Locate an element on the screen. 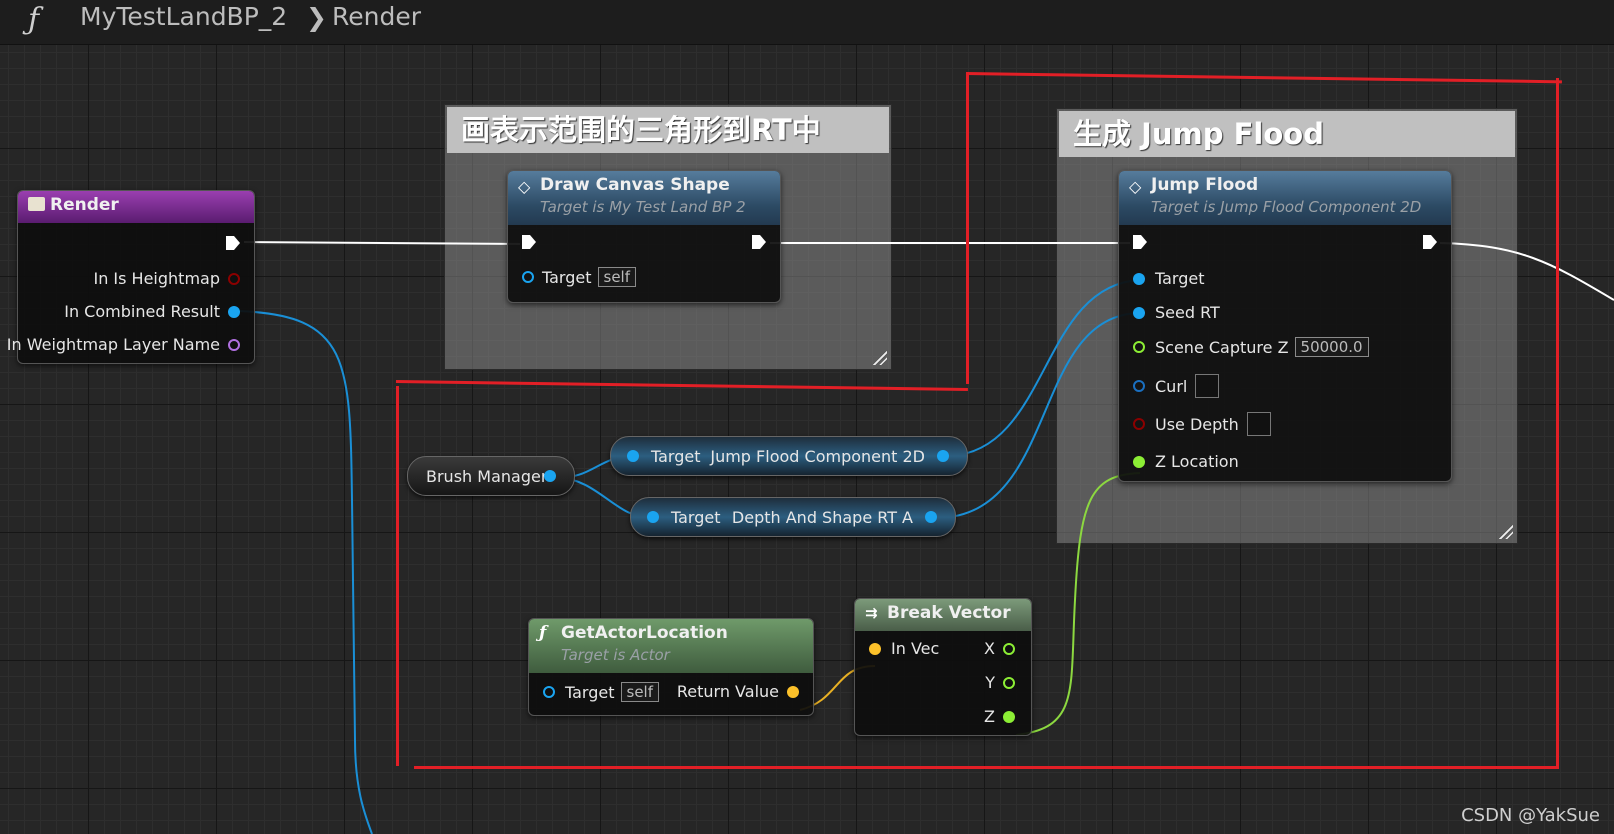  watermark: CSDN @YakSue is located at coordinates (1530, 815).